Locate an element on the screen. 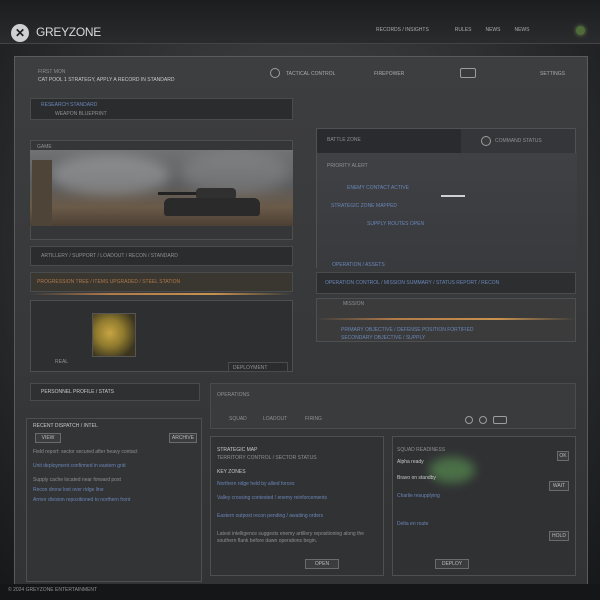  tank-icon is located at coordinates (212, 207).